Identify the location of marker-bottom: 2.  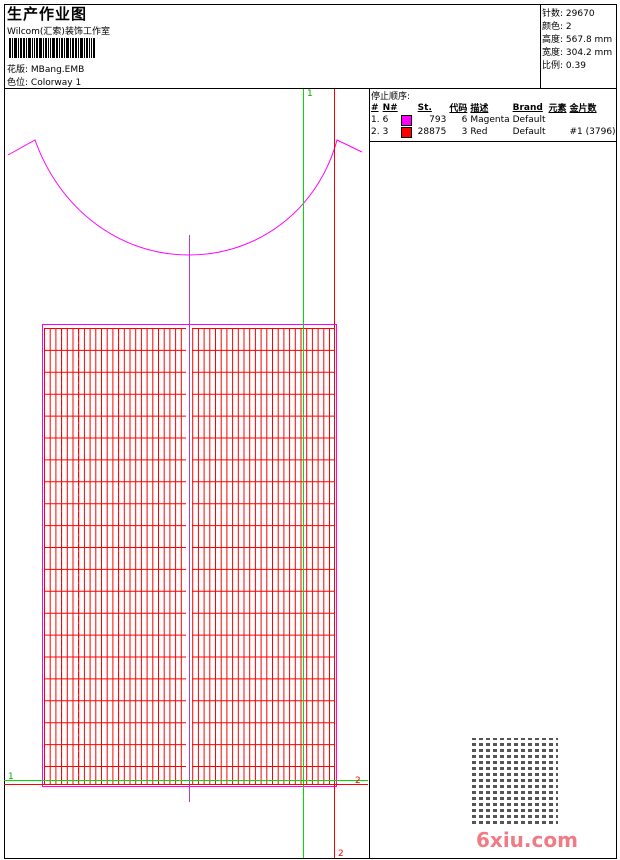
(341, 854).